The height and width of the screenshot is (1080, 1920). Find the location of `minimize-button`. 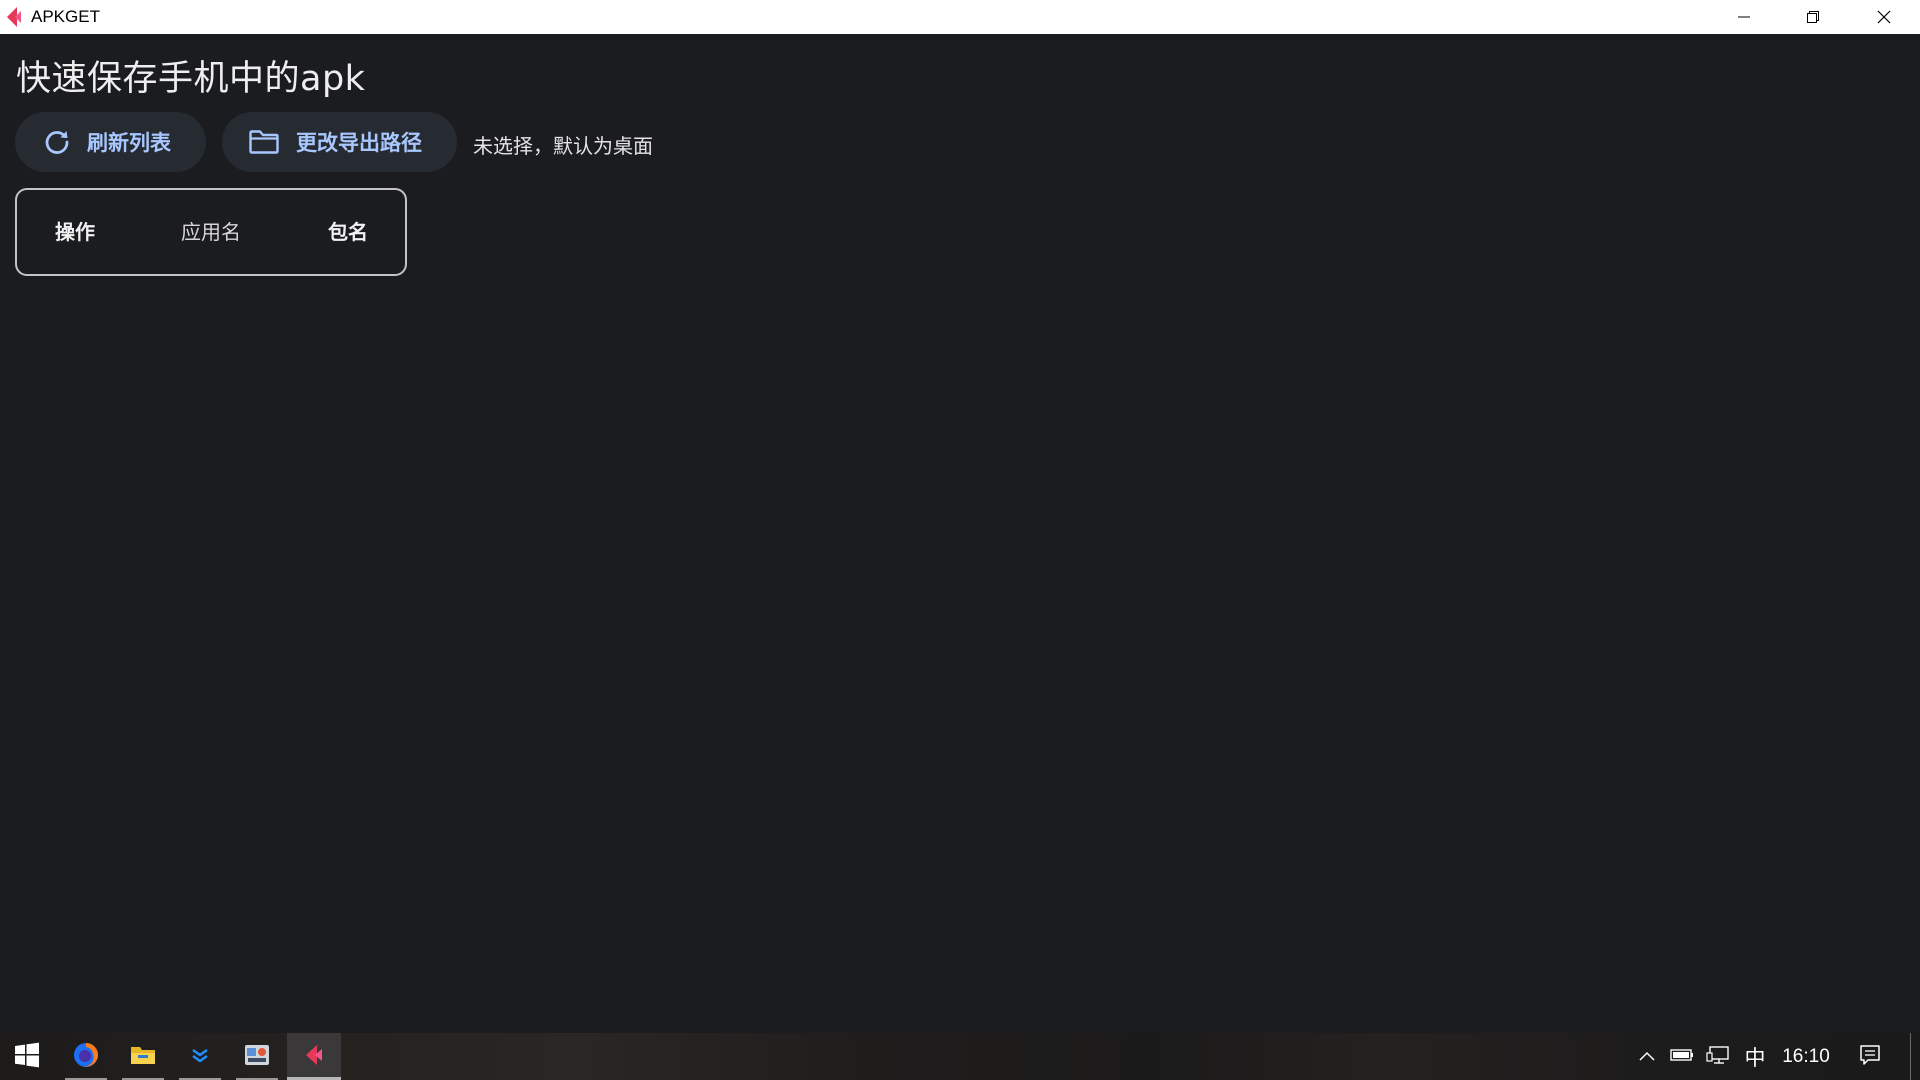

minimize-button is located at coordinates (1743, 17).